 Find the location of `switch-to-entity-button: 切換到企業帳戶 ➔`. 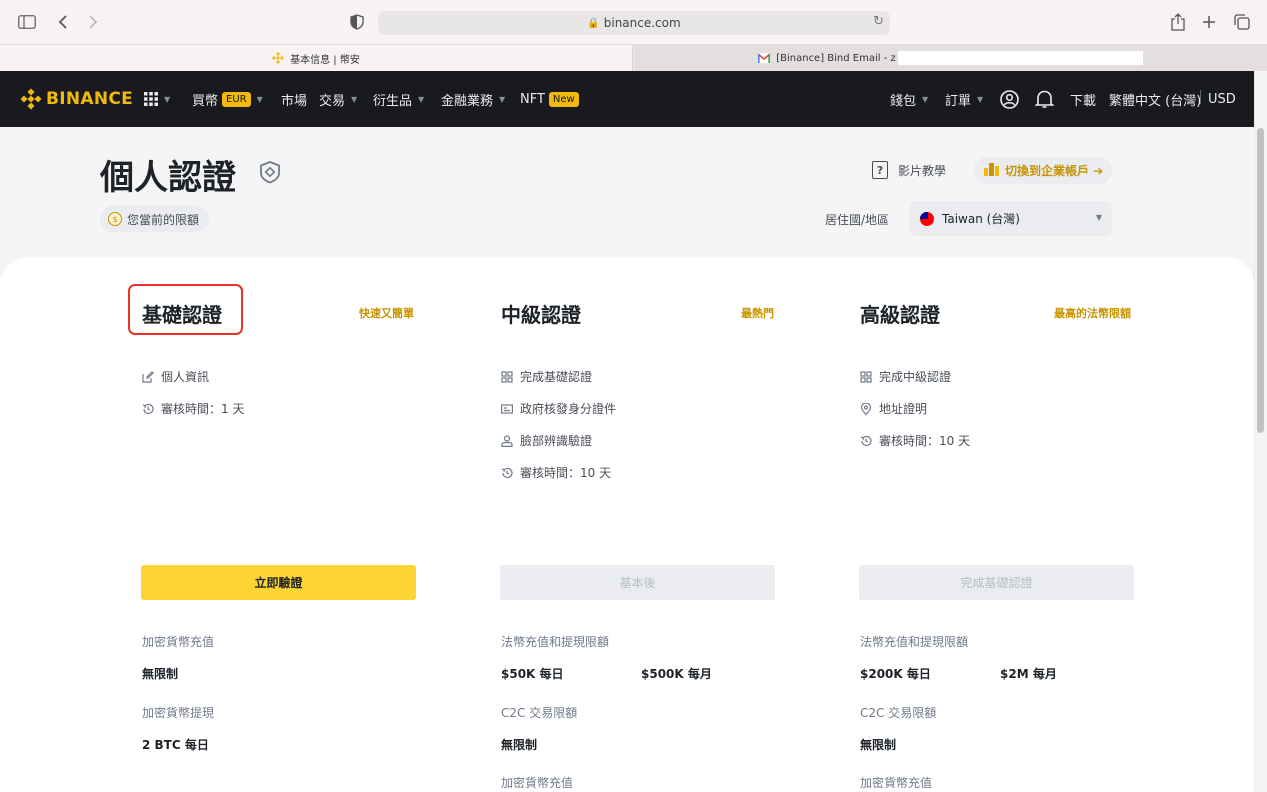

switch-to-entity-button: 切換到企業帳戶 ➔ is located at coordinates (1043, 170).